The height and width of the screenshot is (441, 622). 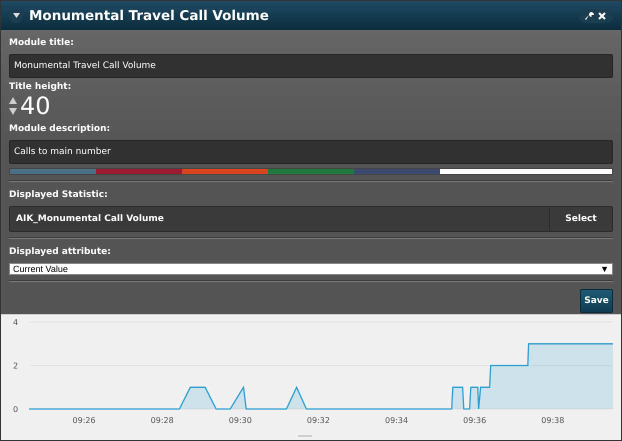 I want to click on x-tick-label: 09:34, so click(x=396, y=420).